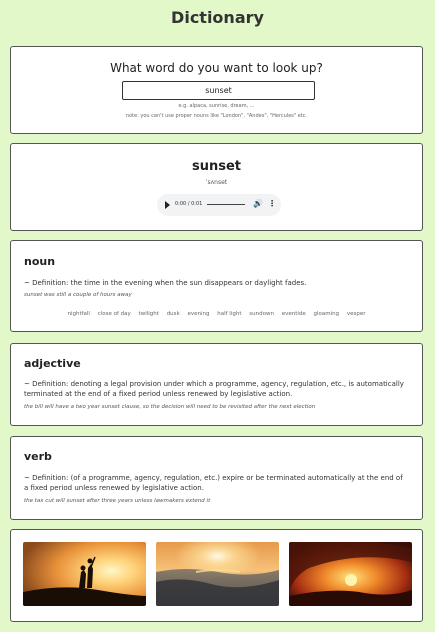 This screenshot has height=632, width=435. What do you see at coordinates (78, 295) in the screenshot?
I see `example: sunset was still a couple of hours away` at bounding box center [78, 295].